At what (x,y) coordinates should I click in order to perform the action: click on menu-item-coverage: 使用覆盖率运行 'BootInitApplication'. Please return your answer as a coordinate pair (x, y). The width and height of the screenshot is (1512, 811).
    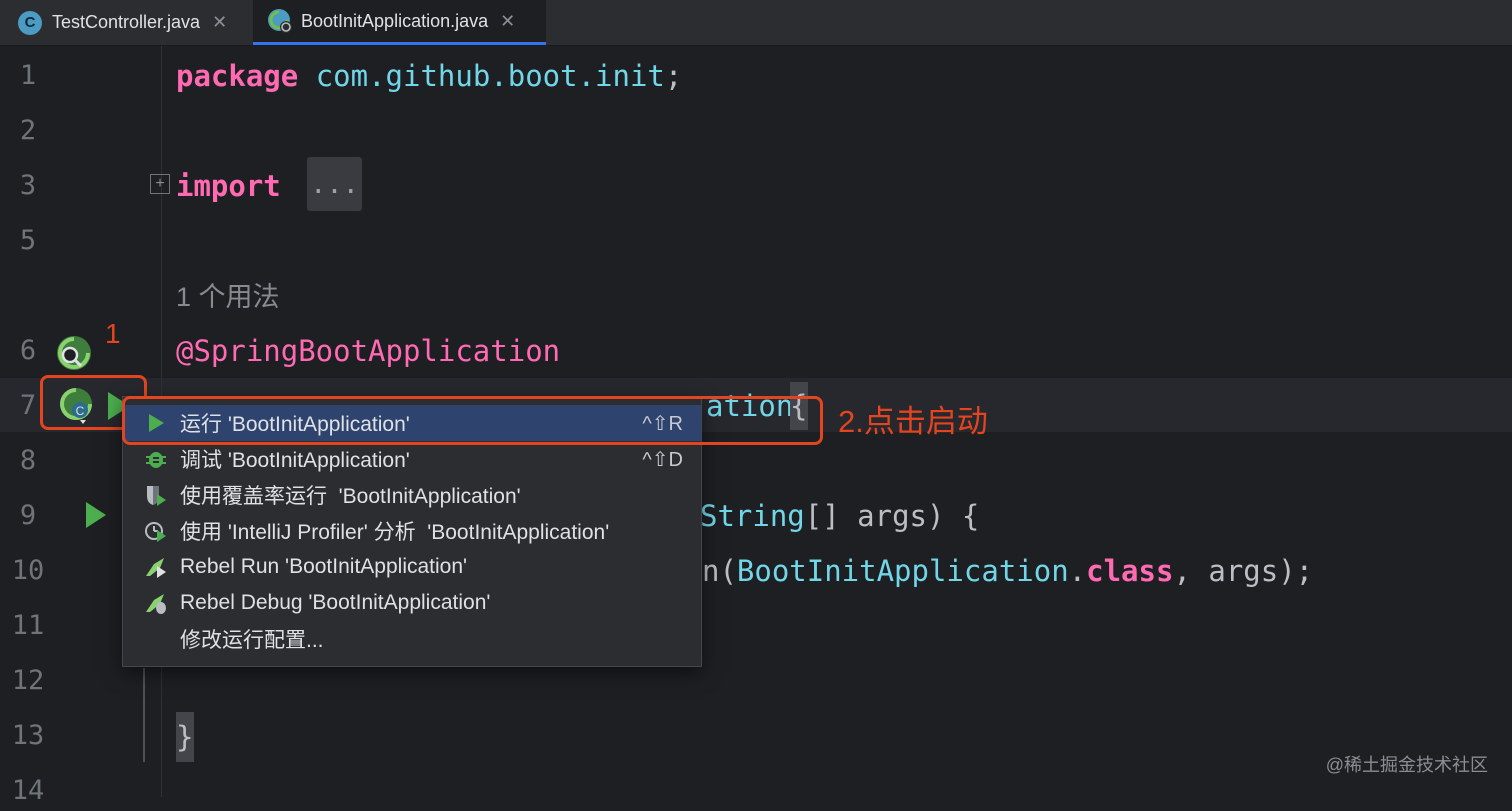
    Looking at the image, I should click on (412, 495).